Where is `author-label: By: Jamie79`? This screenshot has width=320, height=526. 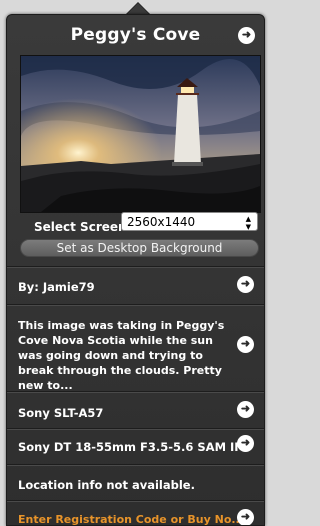
author-label: By: Jamie79 is located at coordinates (56, 287).